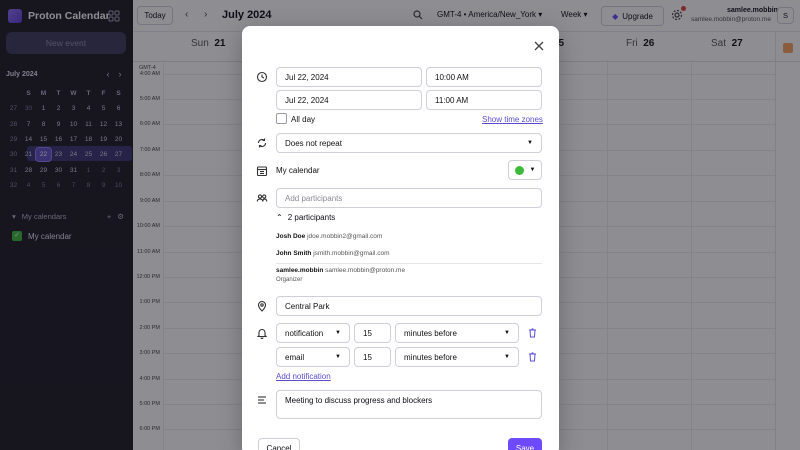 The width and height of the screenshot is (800, 450). Describe the element at coordinates (279, 217) in the screenshot. I see `chevron-up-icon: ⌃` at that location.